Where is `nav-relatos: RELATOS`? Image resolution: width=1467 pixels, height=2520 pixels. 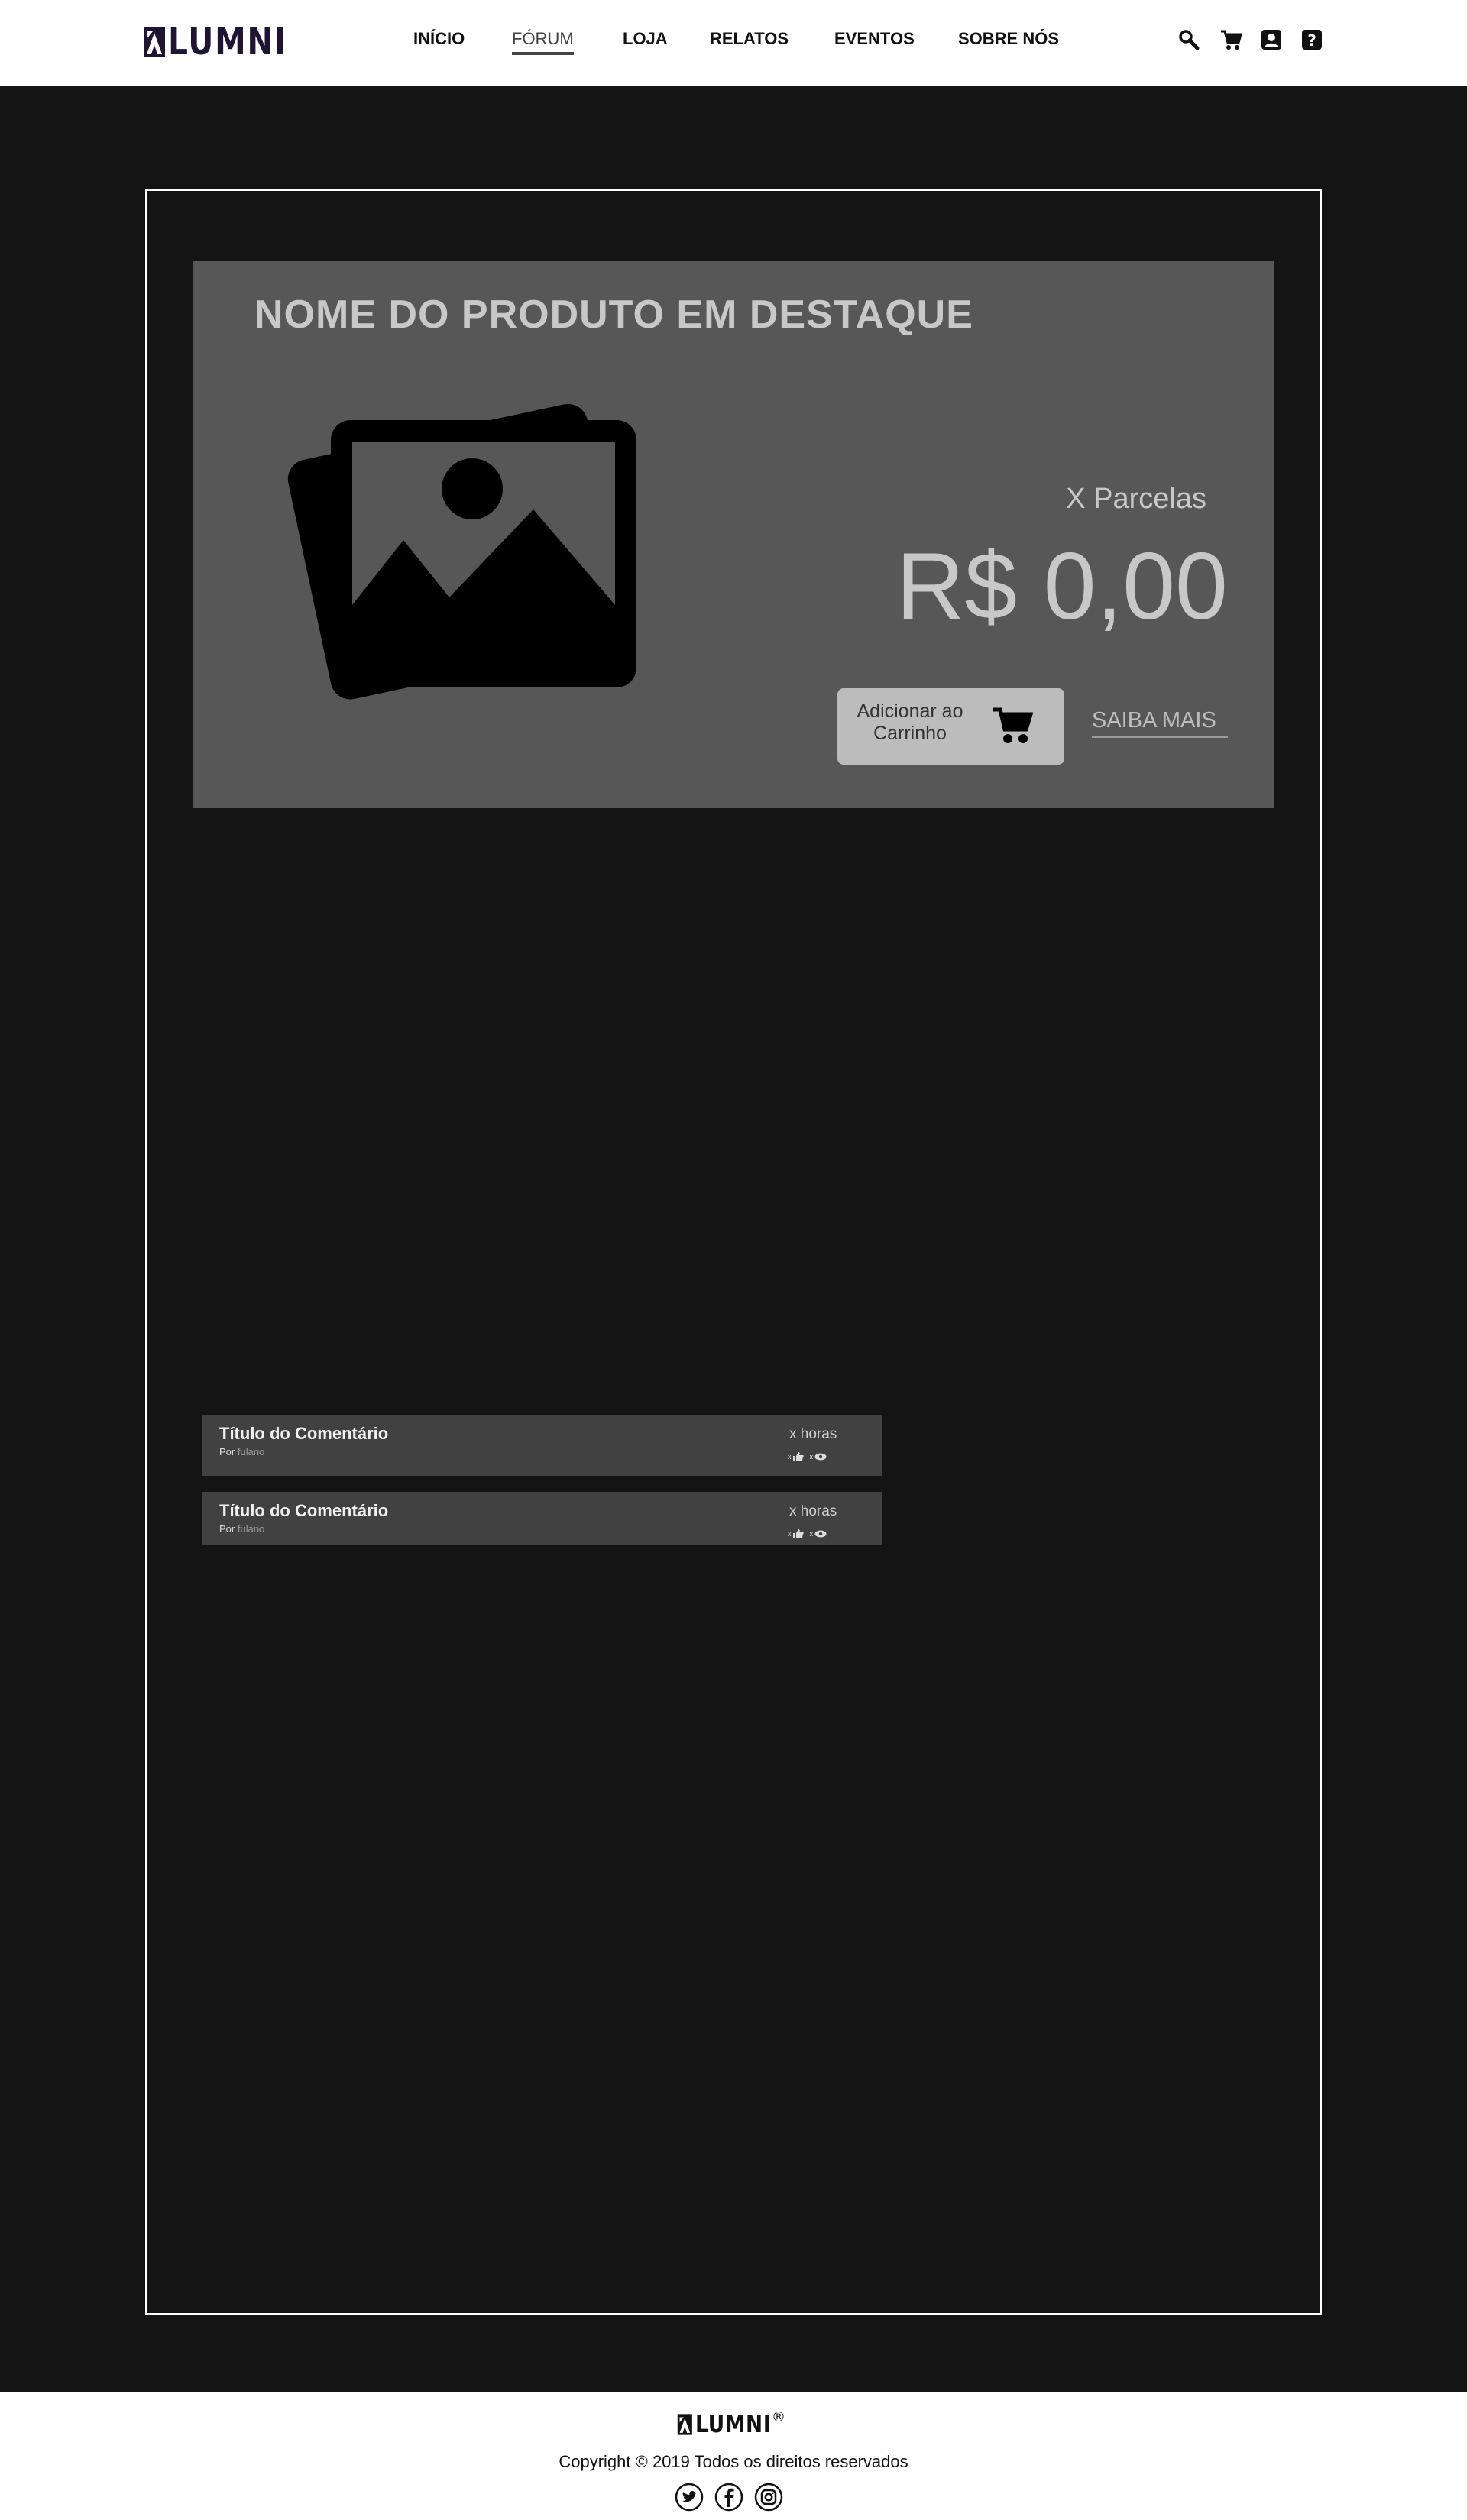 nav-relatos: RELATOS is located at coordinates (749, 39).